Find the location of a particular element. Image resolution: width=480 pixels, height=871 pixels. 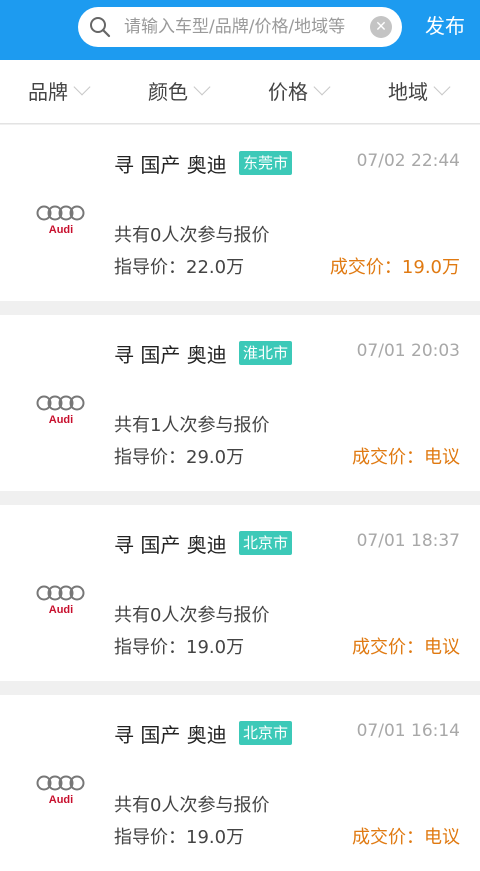

filter-color: 颜色 is located at coordinates (179, 92).